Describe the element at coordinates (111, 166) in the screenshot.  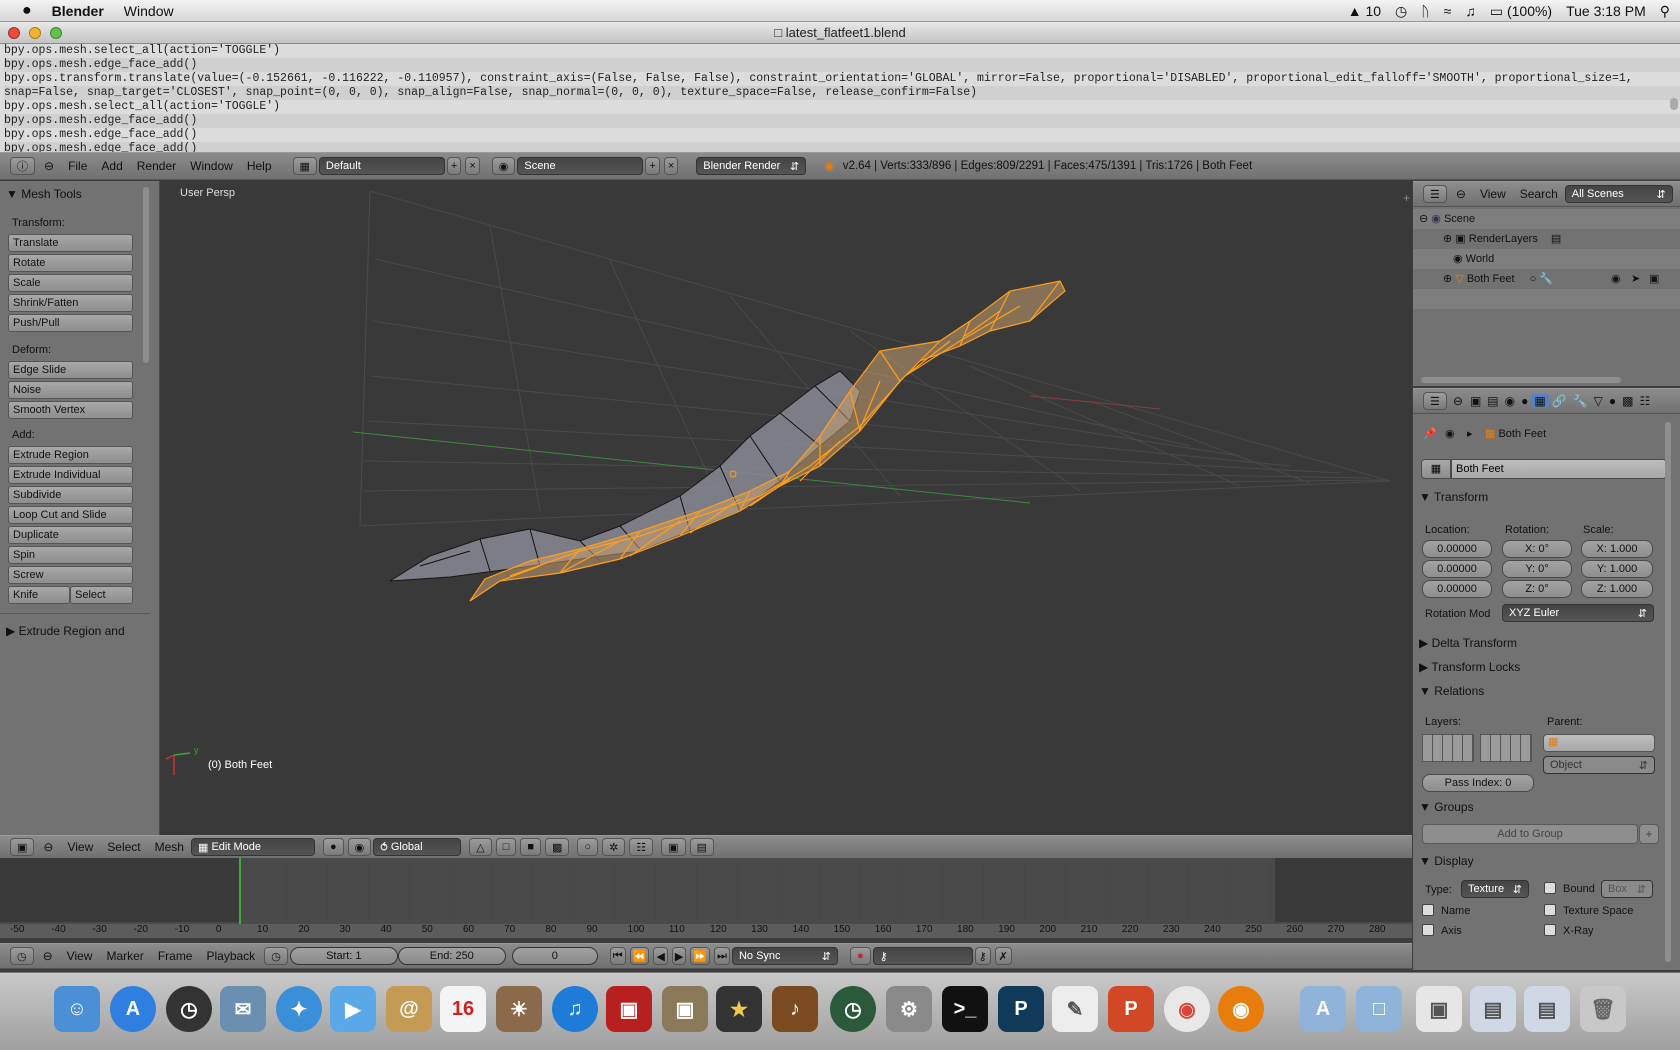
I see `menu-add: Add` at that location.